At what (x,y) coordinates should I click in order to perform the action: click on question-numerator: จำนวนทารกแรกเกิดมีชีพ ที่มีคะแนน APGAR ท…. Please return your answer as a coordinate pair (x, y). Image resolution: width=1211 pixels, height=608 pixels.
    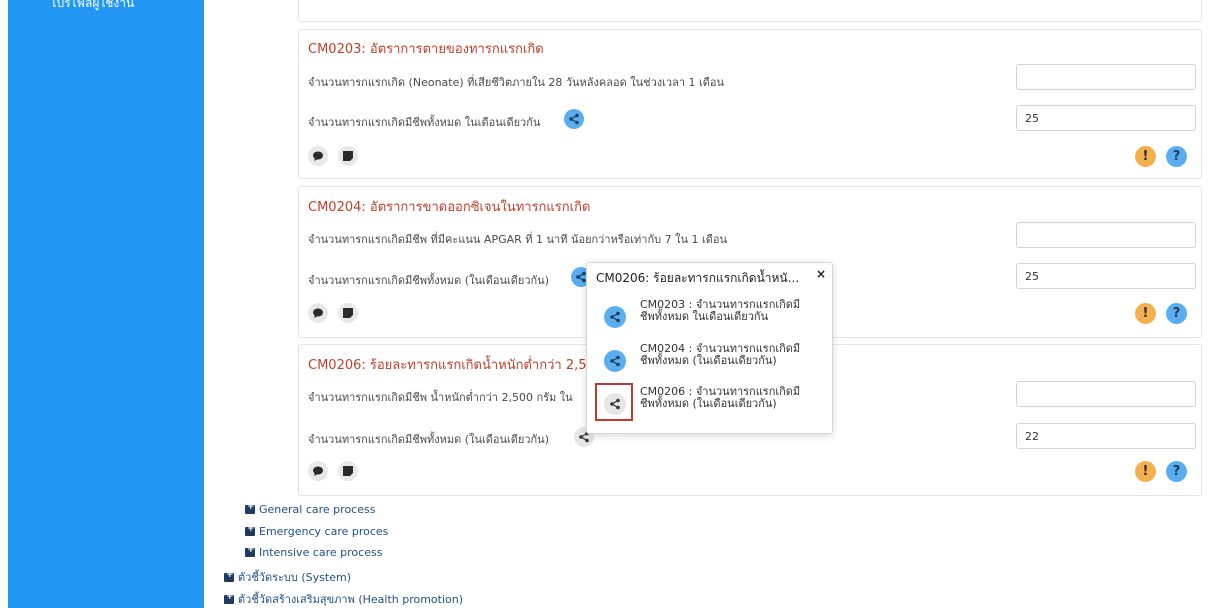
    Looking at the image, I should click on (518, 239).